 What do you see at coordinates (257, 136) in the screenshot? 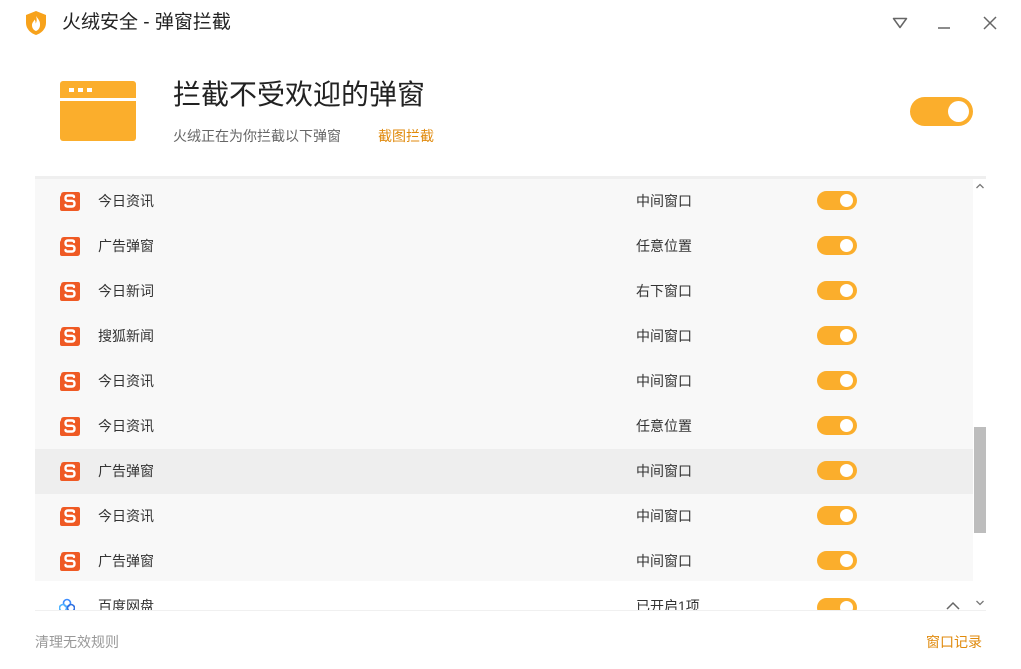
I see `page-description: 火绒正在为你拦截以下弹窗` at bounding box center [257, 136].